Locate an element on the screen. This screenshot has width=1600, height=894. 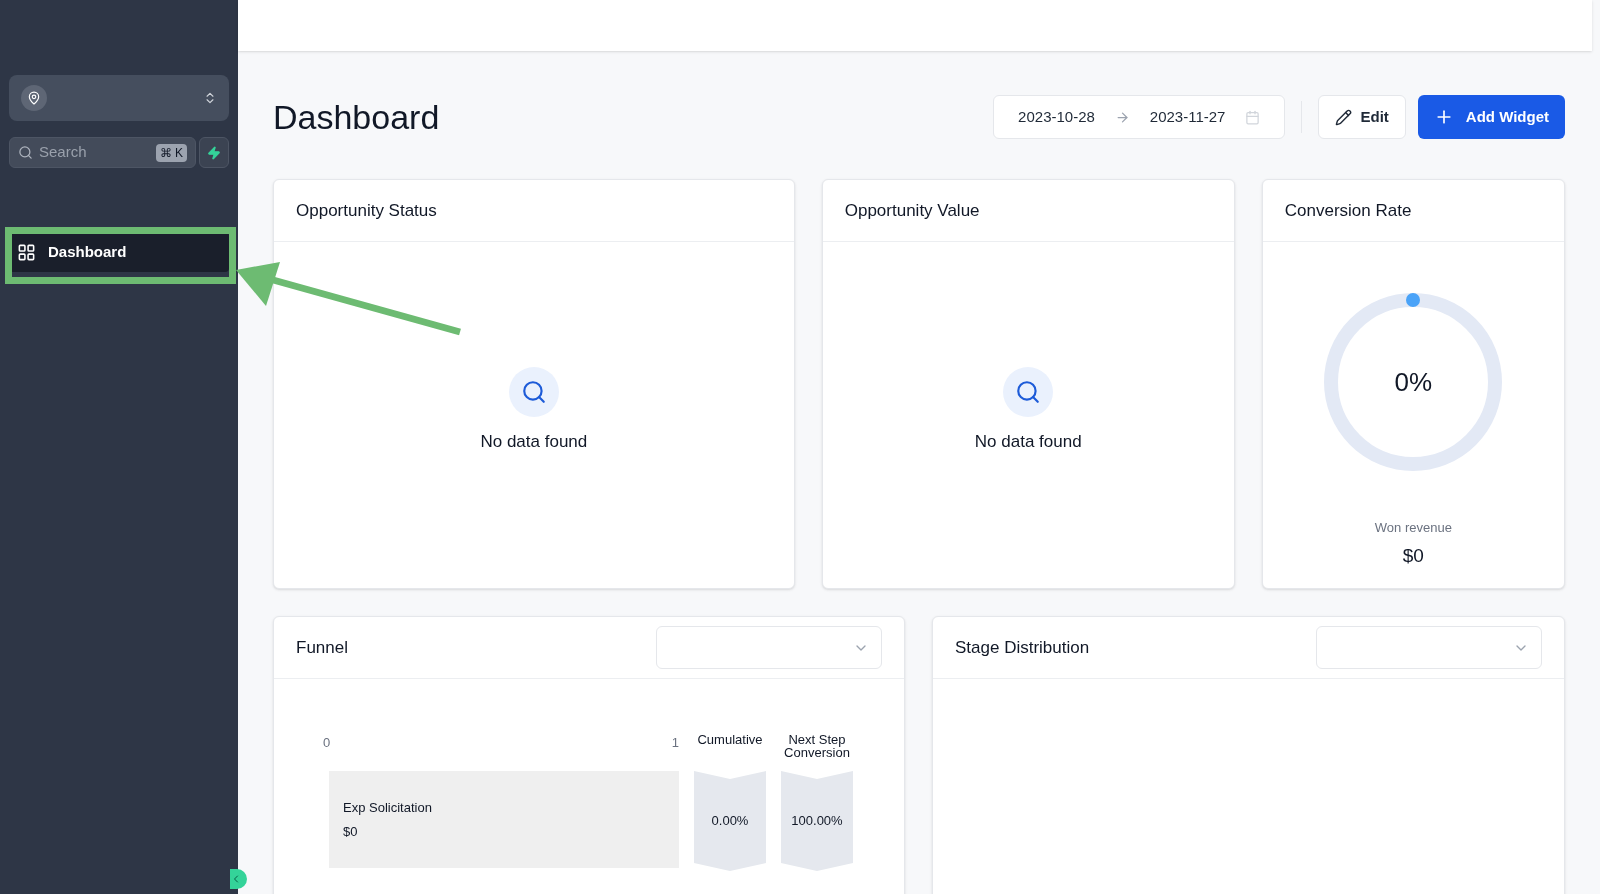
add-widget-button: Add Widget is located at coordinates (1491, 117).